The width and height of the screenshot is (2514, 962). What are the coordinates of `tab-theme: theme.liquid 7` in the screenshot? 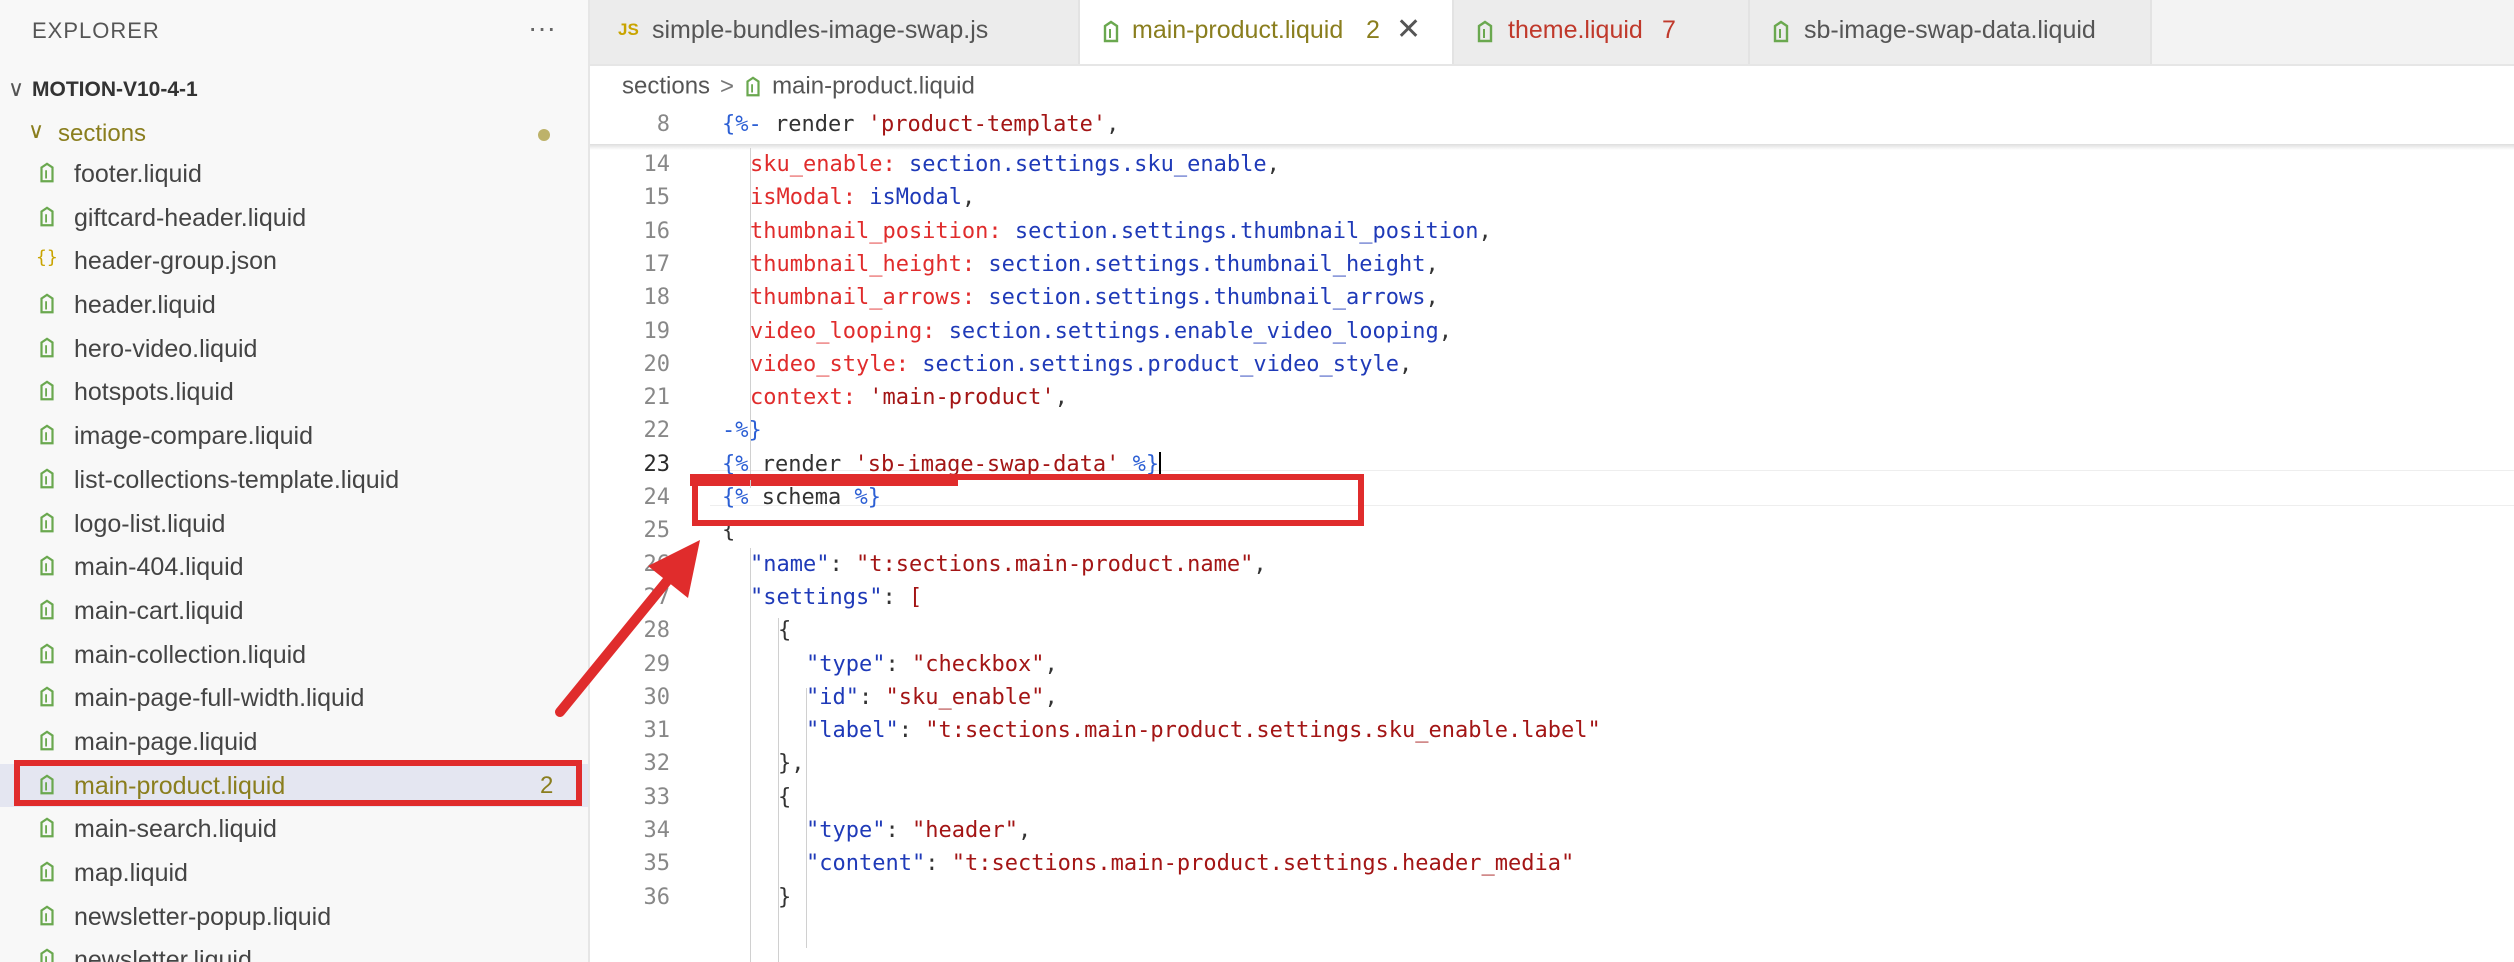 It's located at (1602, 32).